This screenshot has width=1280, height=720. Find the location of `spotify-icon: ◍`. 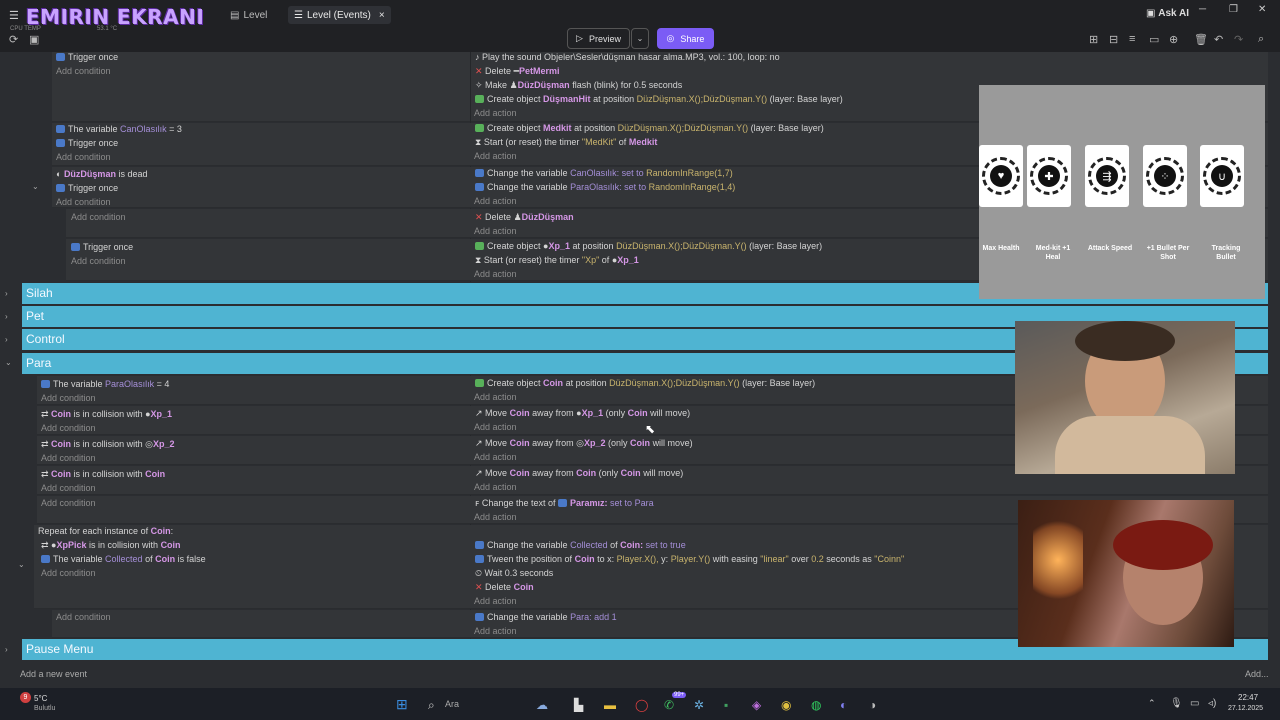

spotify-icon: ◍ is located at coordinates (816, 705).